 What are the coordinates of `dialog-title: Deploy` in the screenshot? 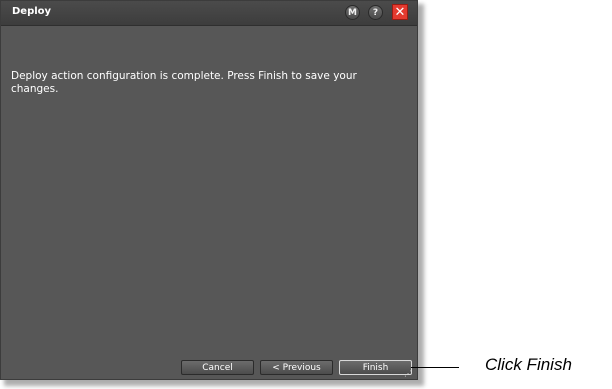 It's located at (32, 11).